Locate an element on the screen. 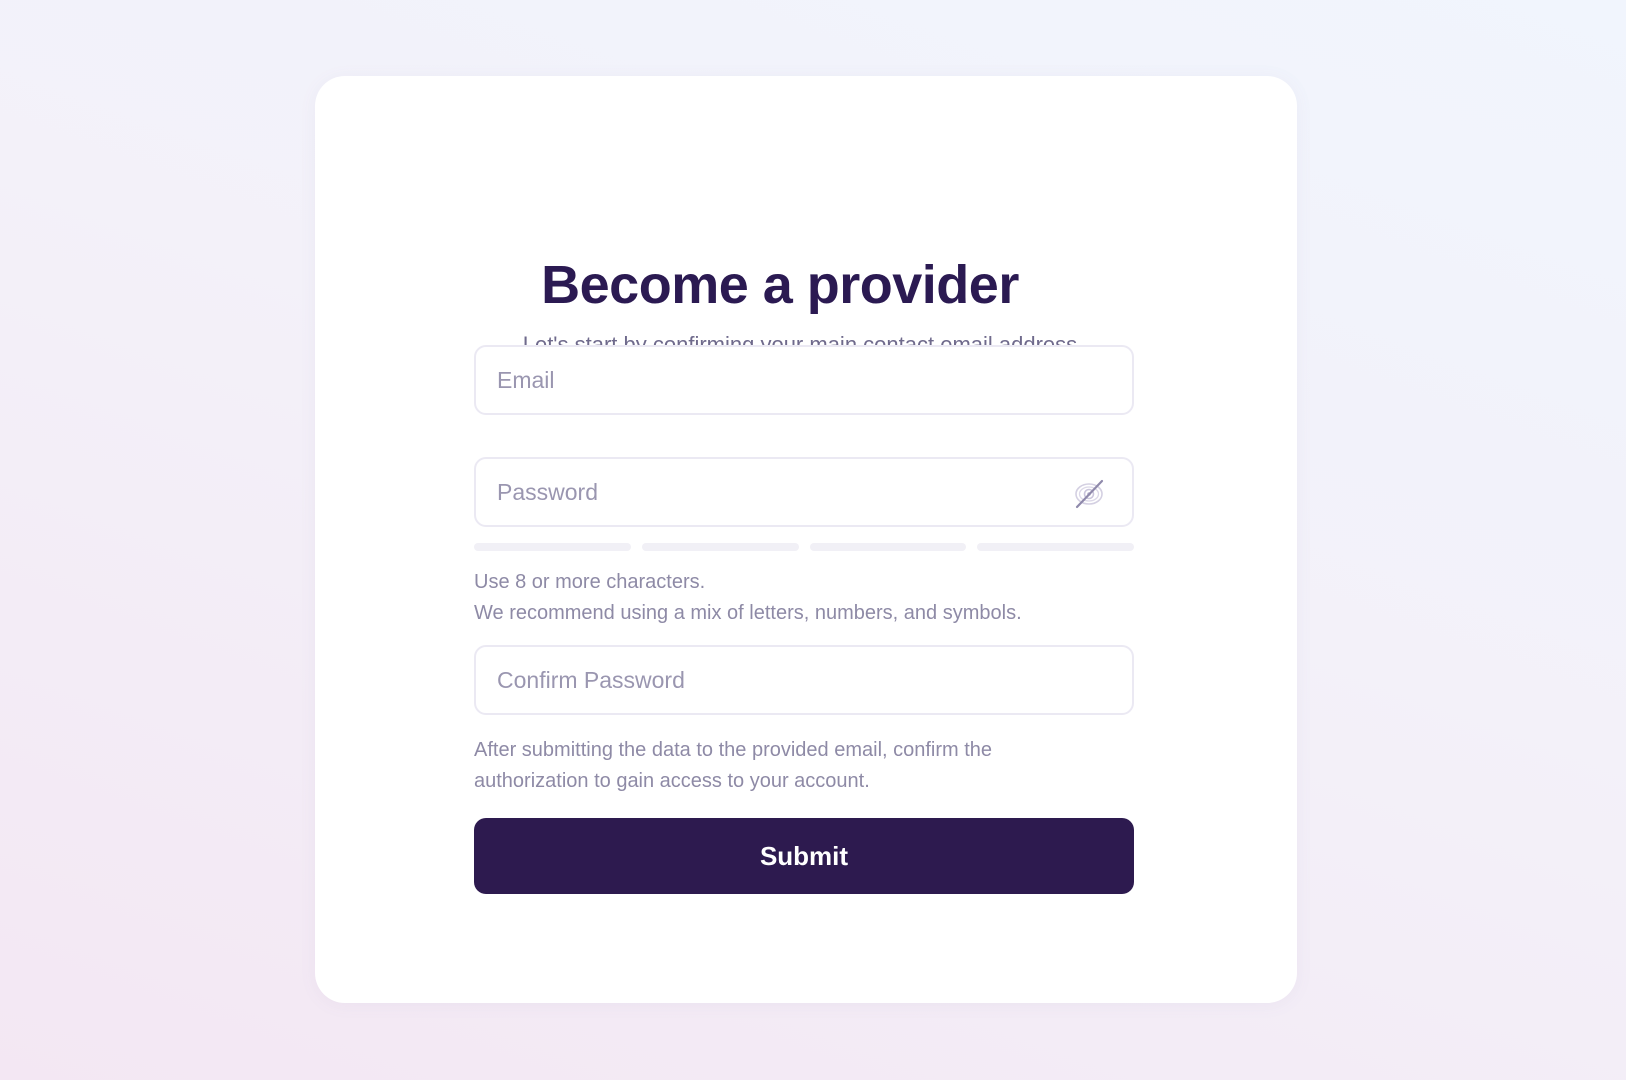  password-field is located at coordinates (804, 492).